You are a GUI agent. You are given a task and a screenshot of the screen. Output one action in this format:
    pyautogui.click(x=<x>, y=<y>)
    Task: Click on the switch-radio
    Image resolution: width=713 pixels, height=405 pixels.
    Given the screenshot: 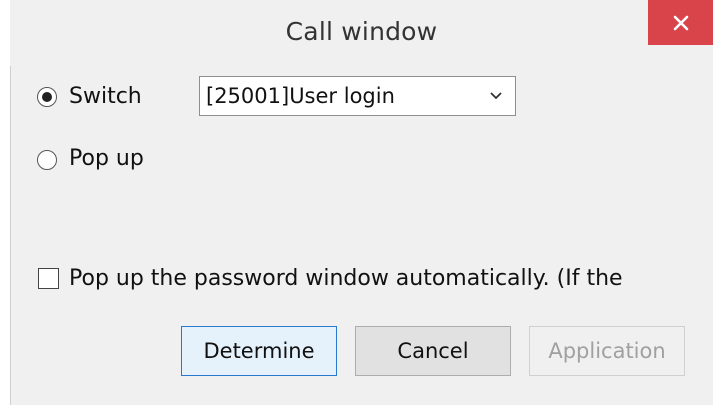 What is the action you would take?
    pyautogui.click(x=47, y=97)
    